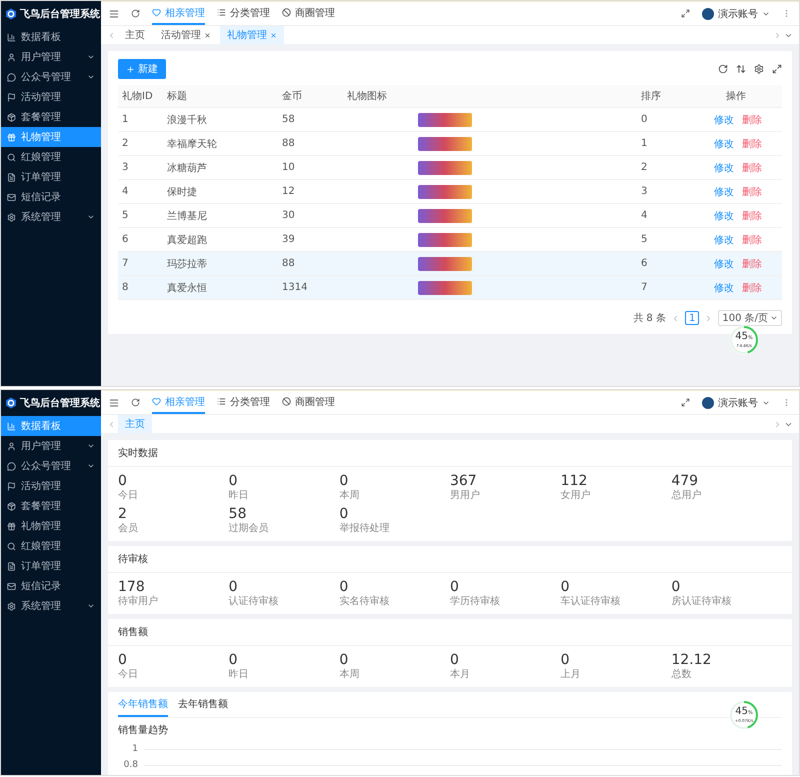  I want to click on table-cell-text: 保时捷, so click(182, 192).